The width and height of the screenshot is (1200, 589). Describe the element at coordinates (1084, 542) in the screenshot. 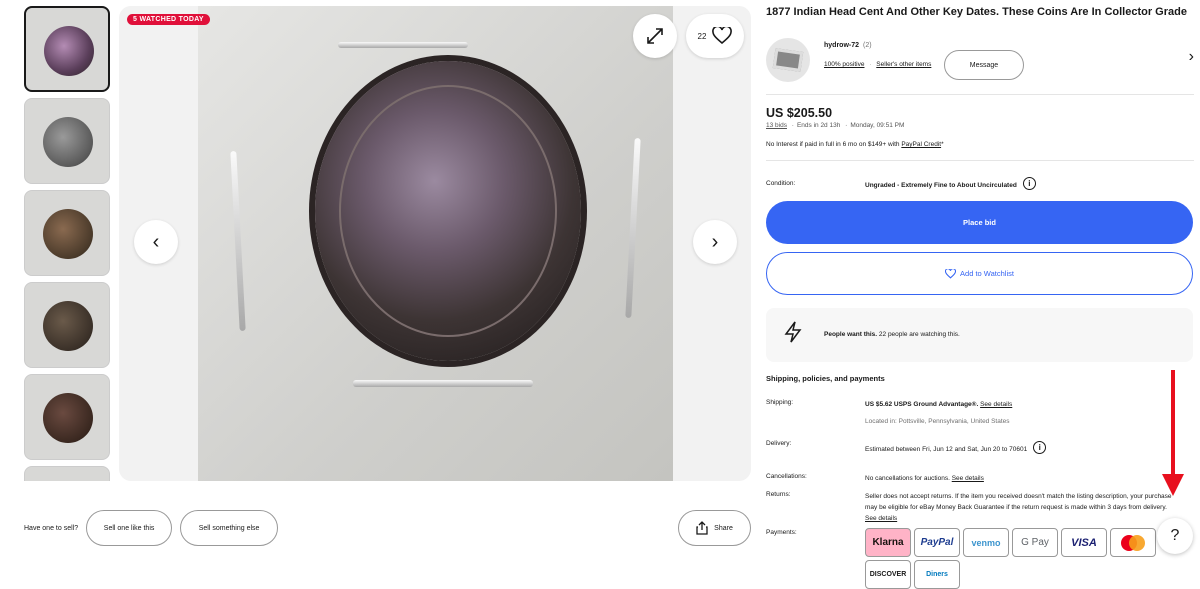

I see `visa-logo: VISA` at that location.